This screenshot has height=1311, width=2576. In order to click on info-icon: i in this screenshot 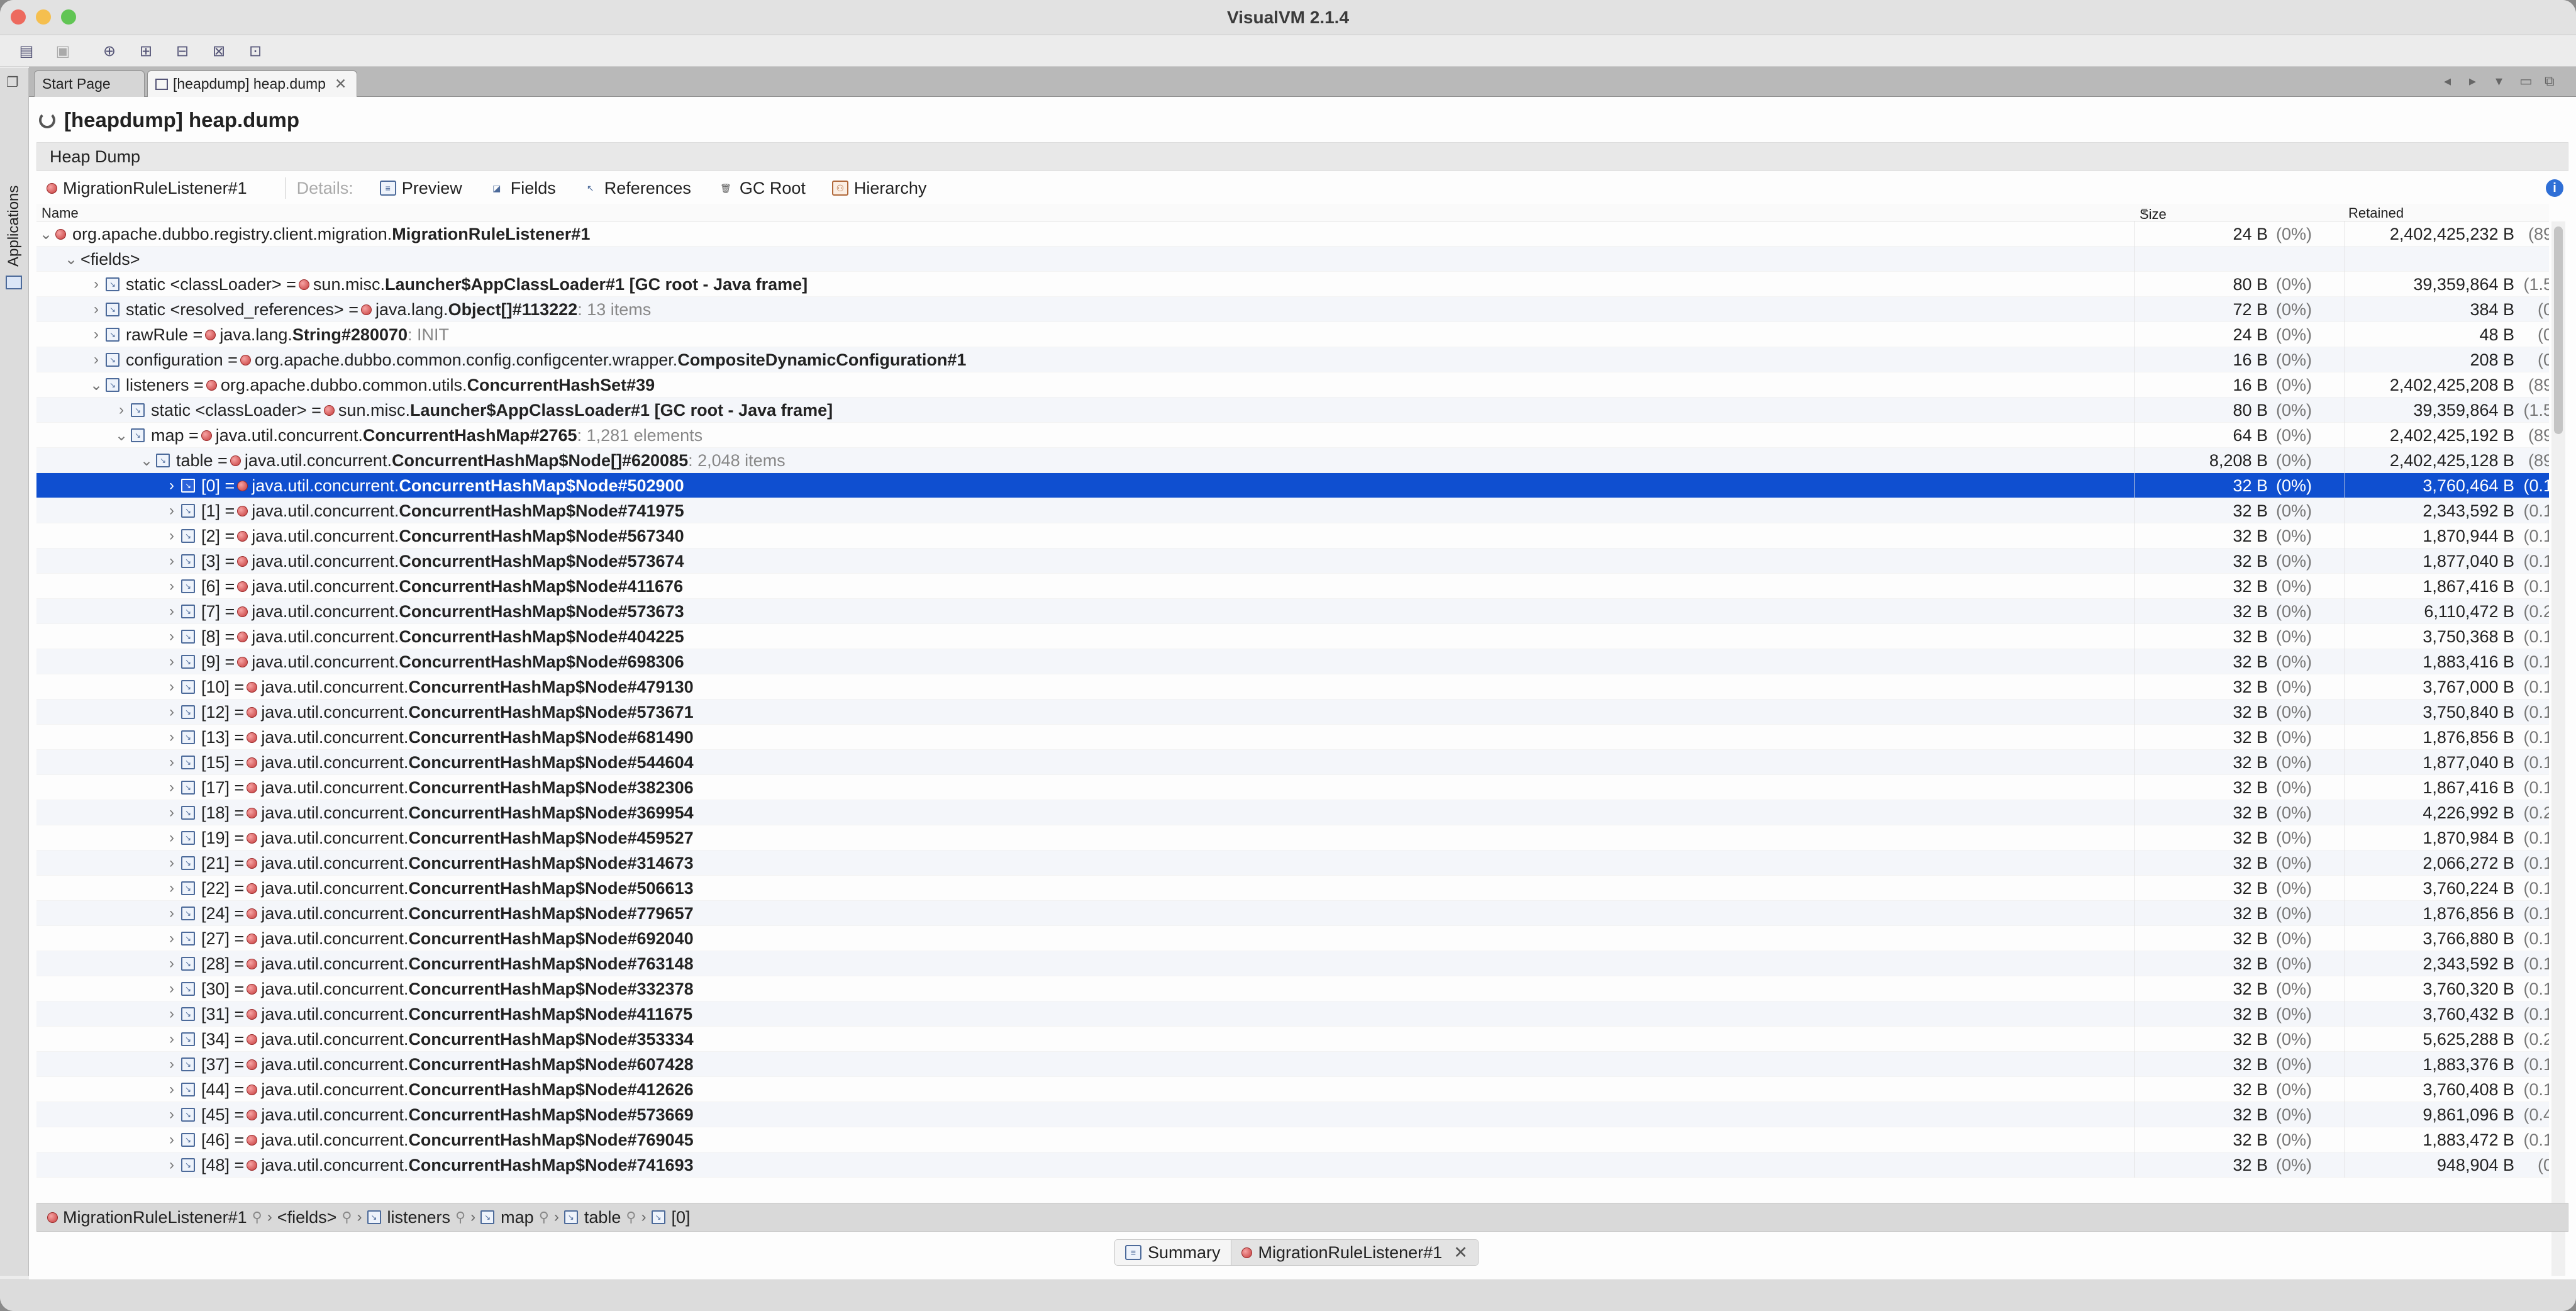, I will do `click(2554, 188)`.